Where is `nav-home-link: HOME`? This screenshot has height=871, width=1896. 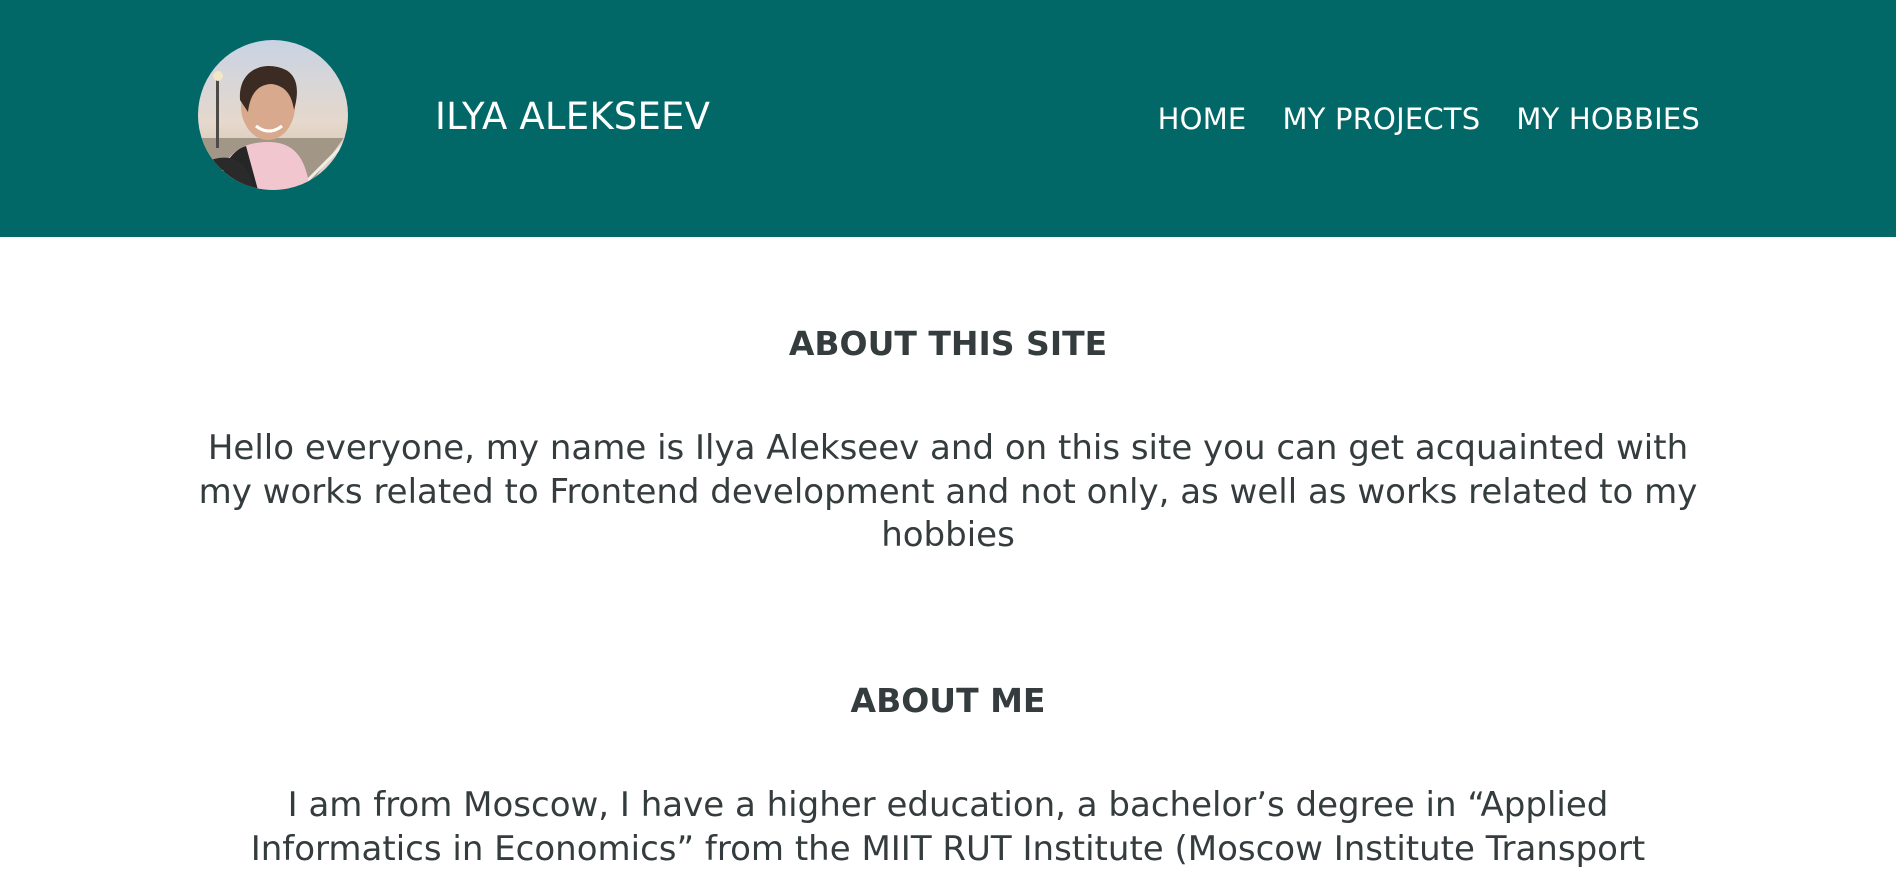 nav-home-link: HOME is located at coordinates (1202, 119).